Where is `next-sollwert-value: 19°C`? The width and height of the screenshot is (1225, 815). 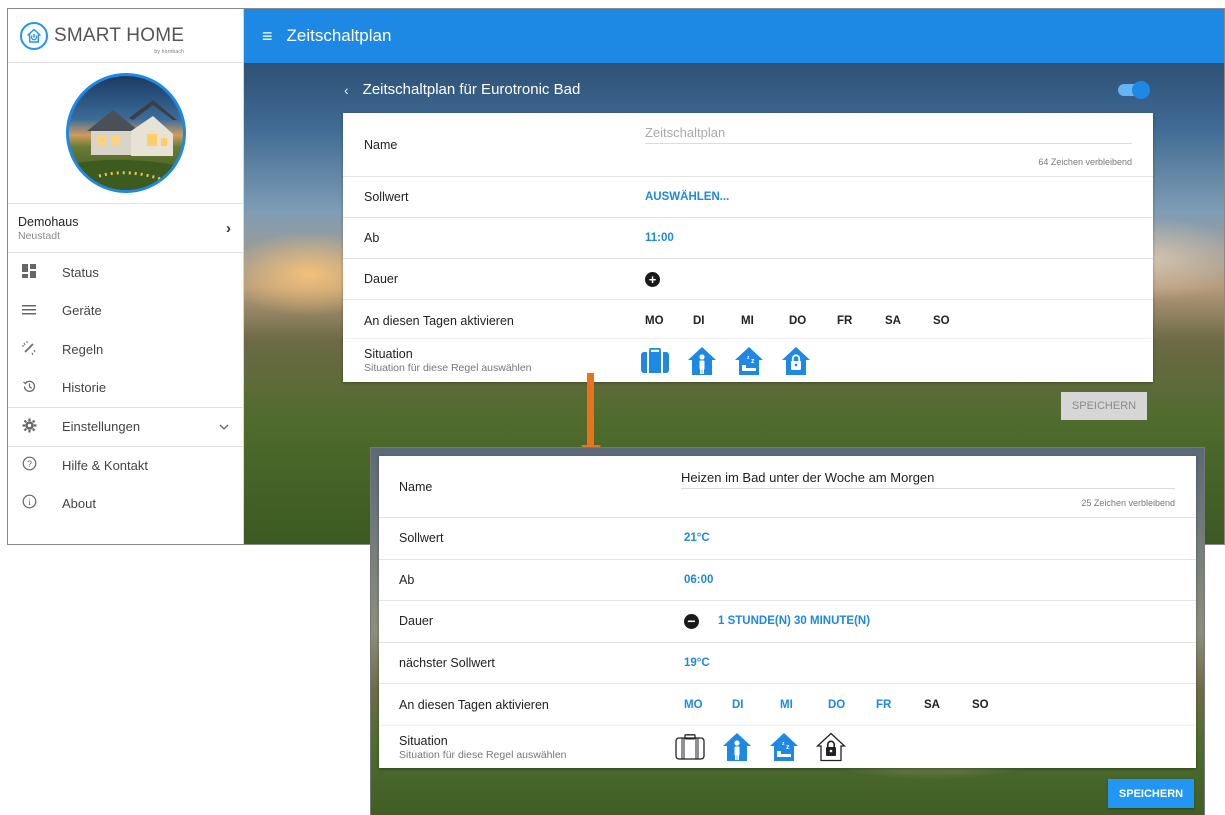
next-sollwert-value: 19°C is located at coordinates (697, 663).